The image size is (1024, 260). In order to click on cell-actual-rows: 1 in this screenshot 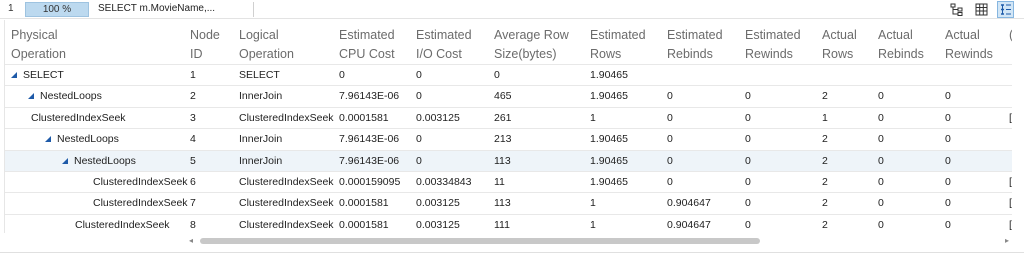, I will do `click(825, 117)`.